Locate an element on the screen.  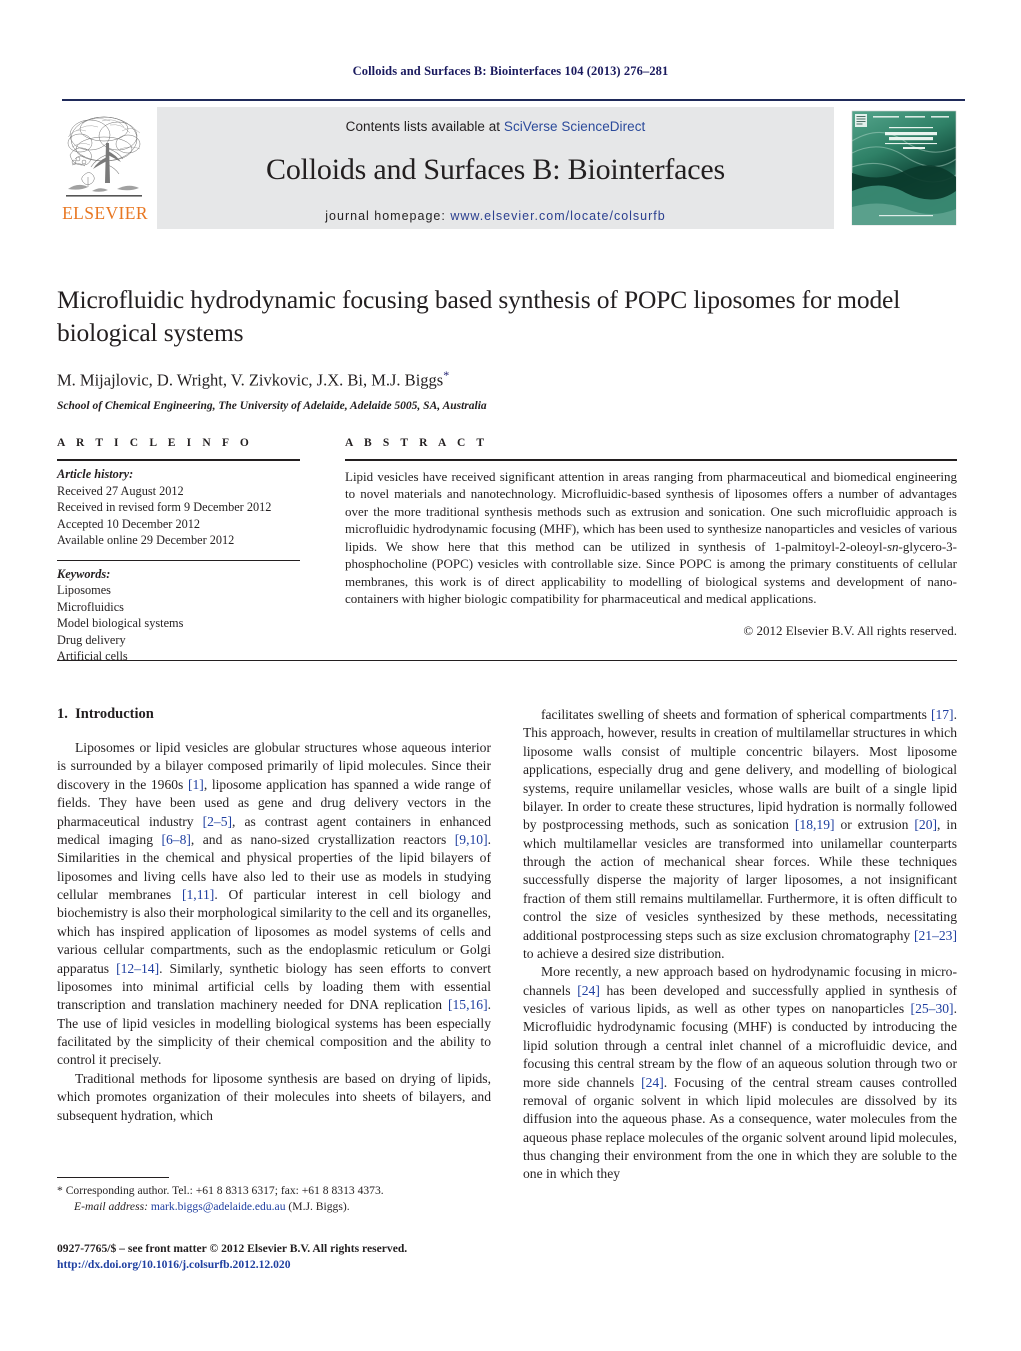
article-info-label: A R T I C L E I N F O is located at coordinates (155, 443).